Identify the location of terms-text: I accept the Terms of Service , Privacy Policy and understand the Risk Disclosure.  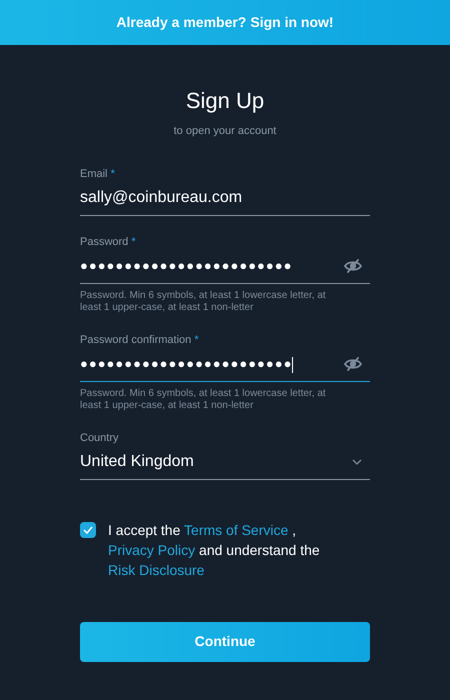
(214, 550).